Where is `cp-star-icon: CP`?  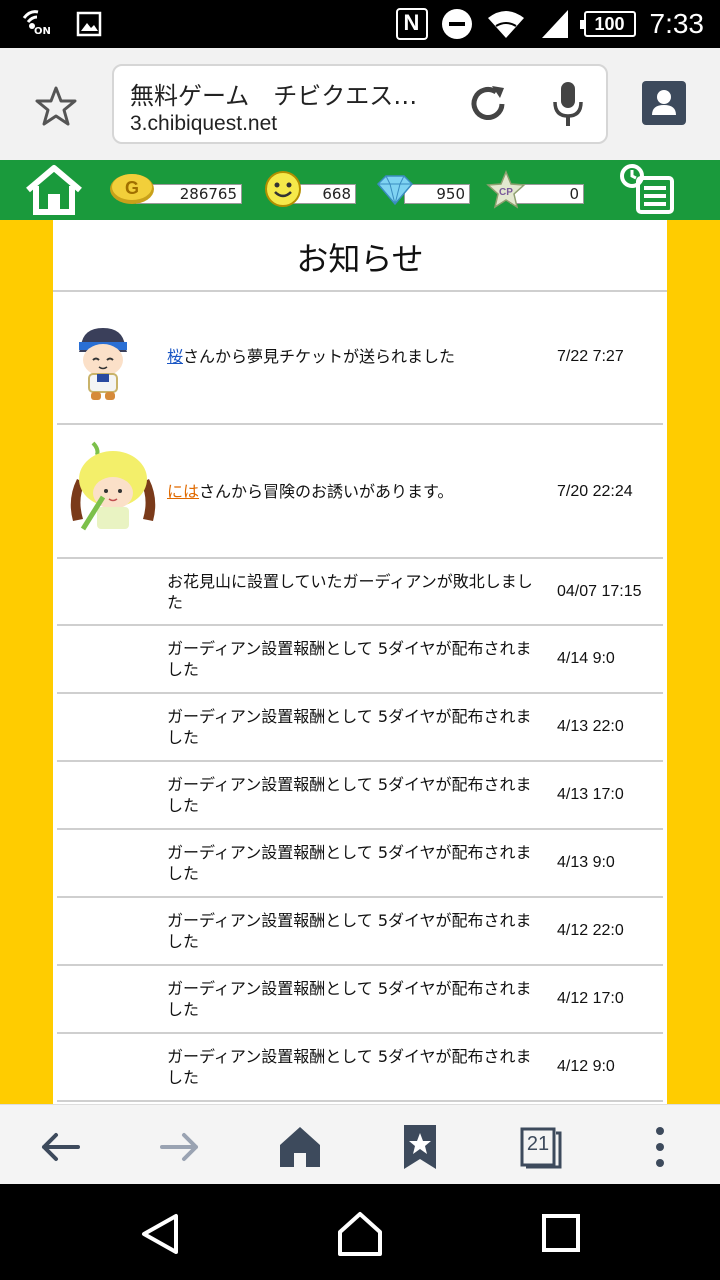 cp-star-icon: CP is located at coordinates (506, 190).